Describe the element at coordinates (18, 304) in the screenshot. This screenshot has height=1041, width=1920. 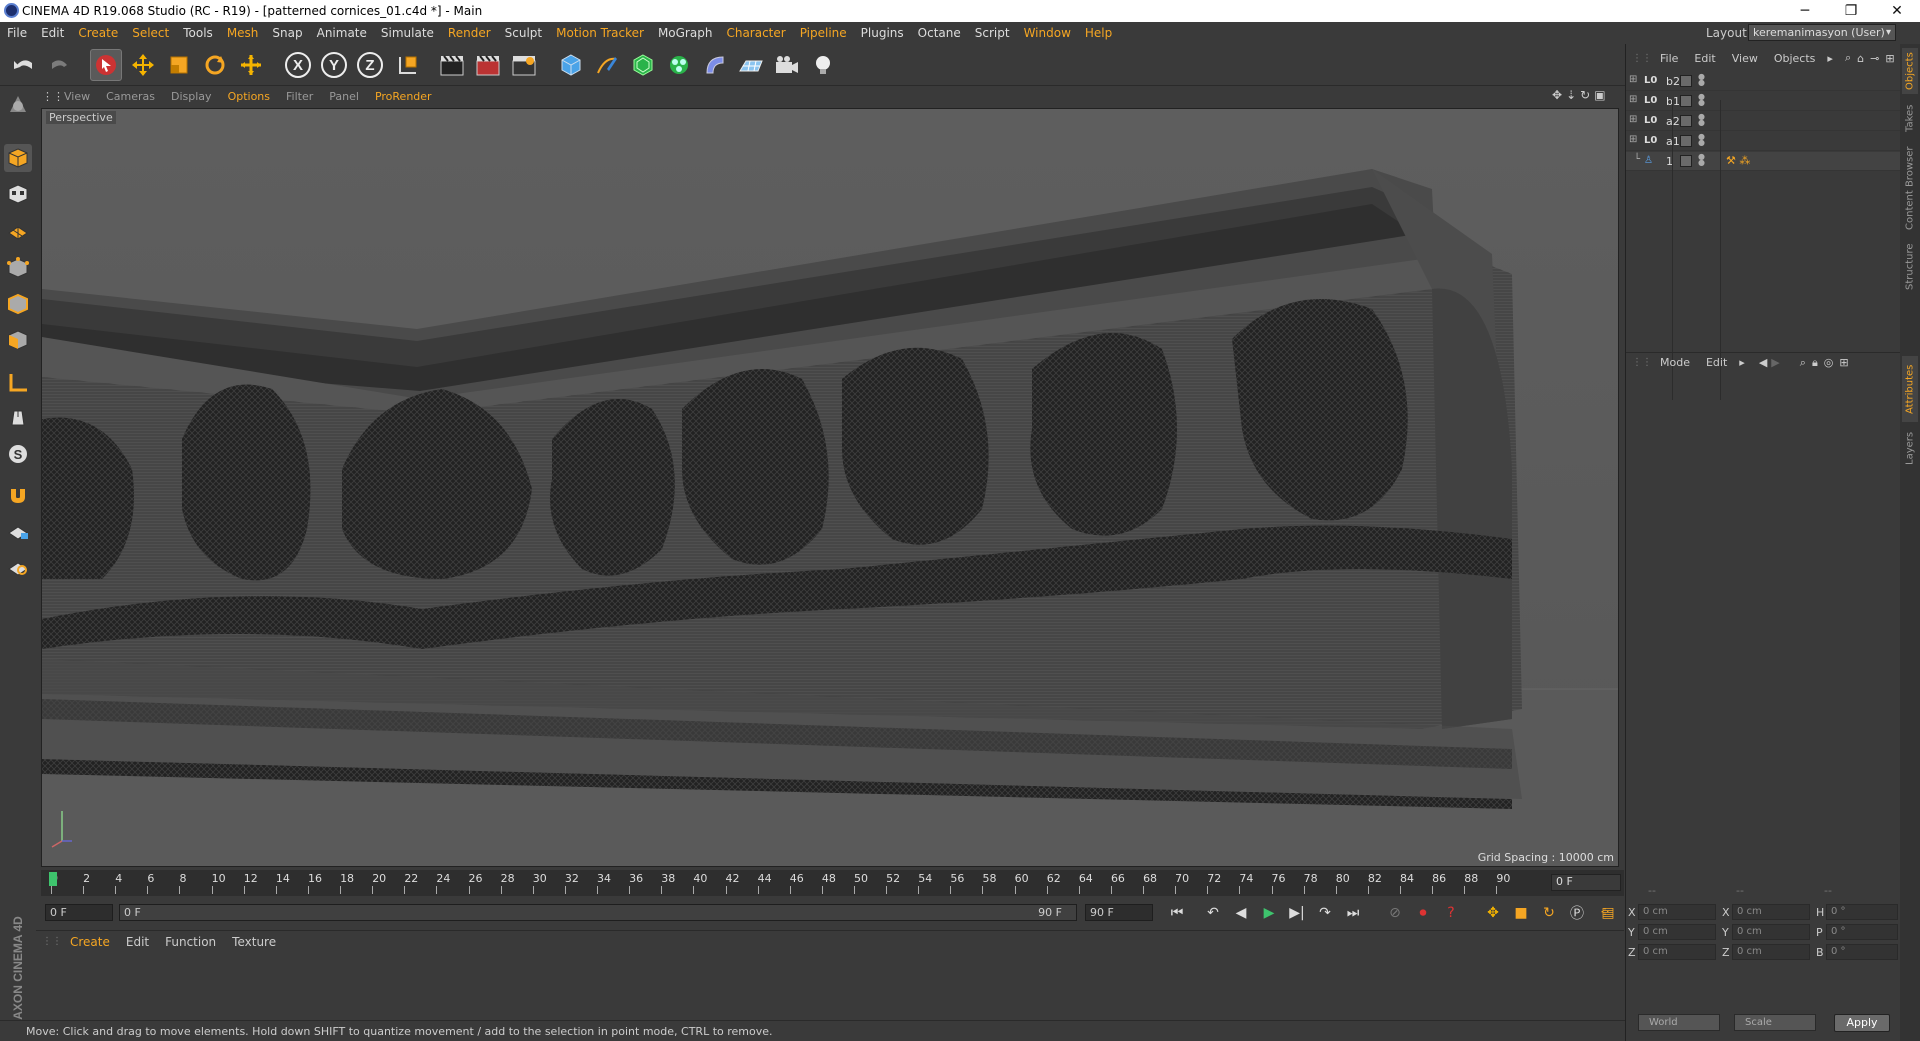
I see `edges-mode-icon` at that location.